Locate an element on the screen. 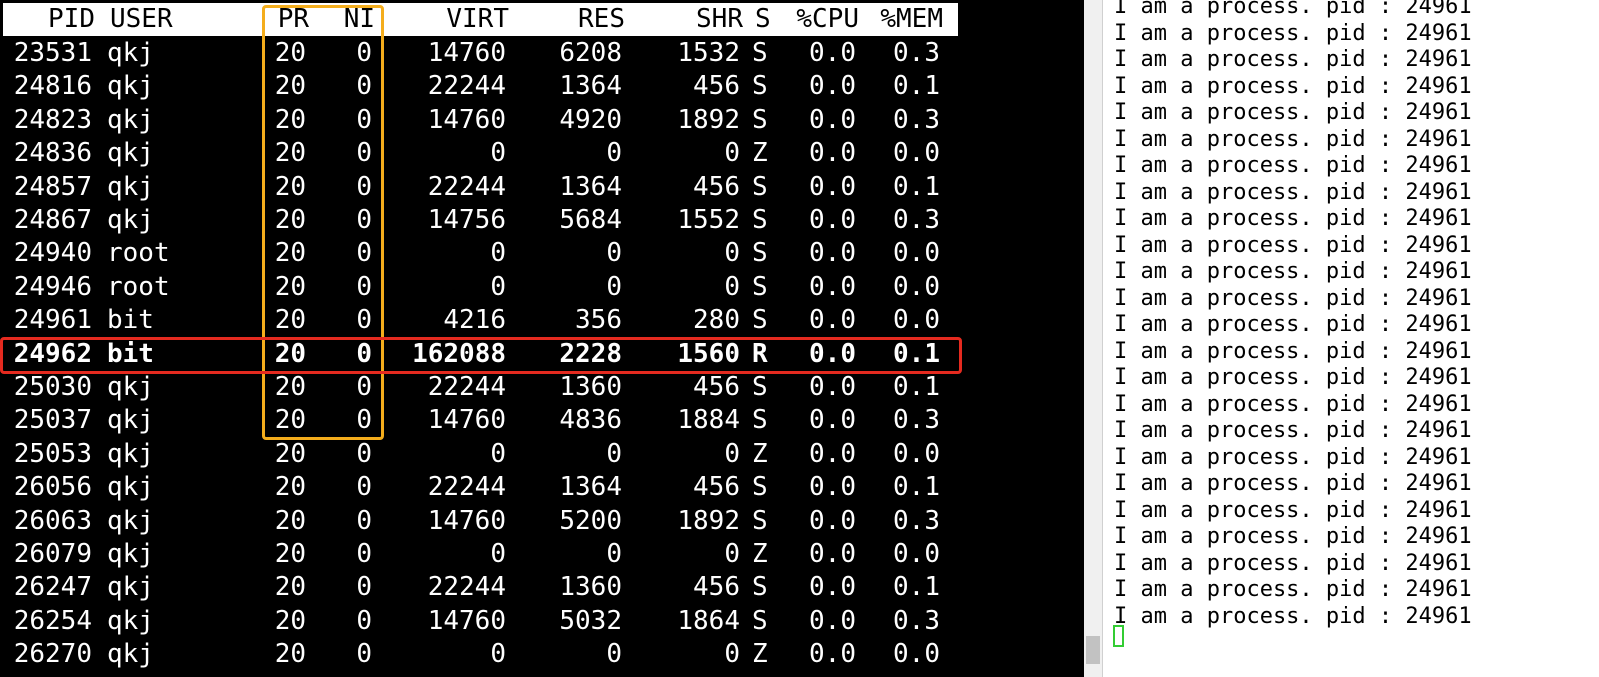 The image size is (1599, 677). pid-cell: 25053 is located at coordinates (52, 453).